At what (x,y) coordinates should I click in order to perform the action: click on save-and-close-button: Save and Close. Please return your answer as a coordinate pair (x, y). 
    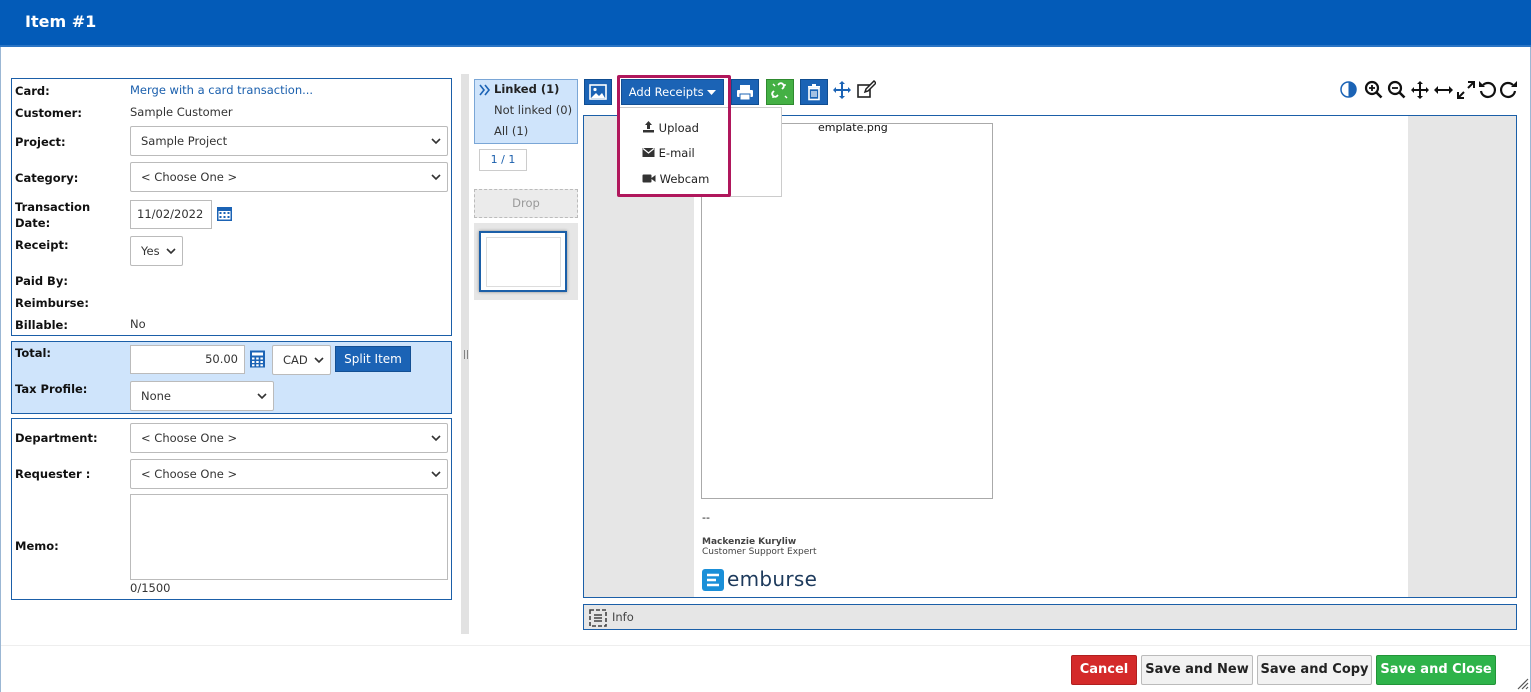
    Looking at the image, I should click on (1436, 670).